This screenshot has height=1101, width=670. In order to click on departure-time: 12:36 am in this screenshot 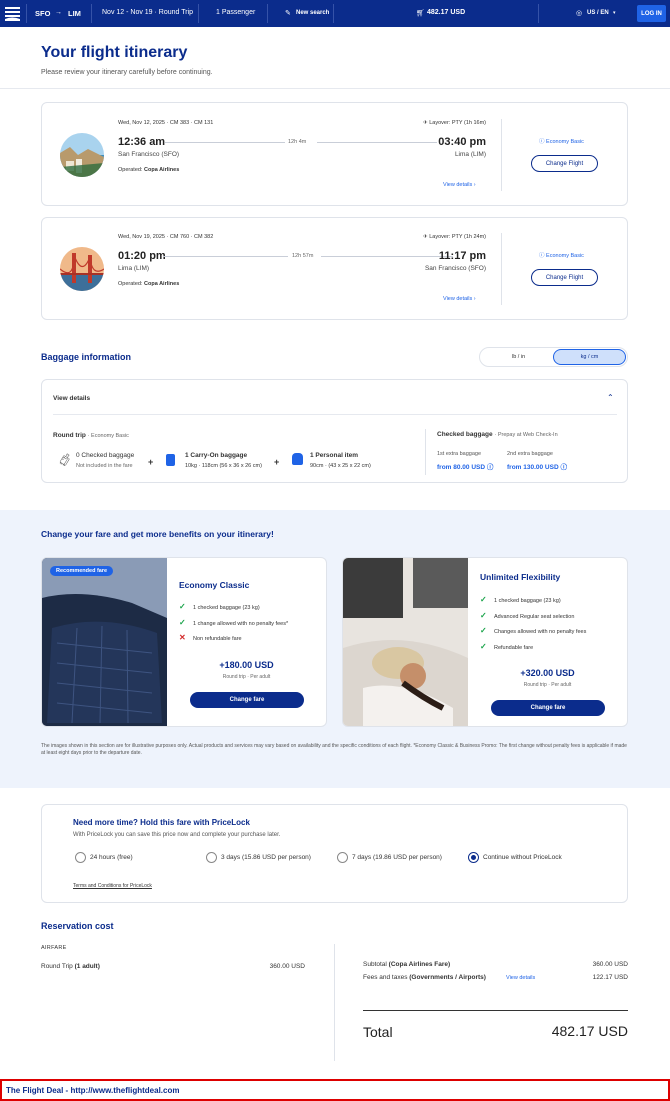, I will do `click(142, 142)`.